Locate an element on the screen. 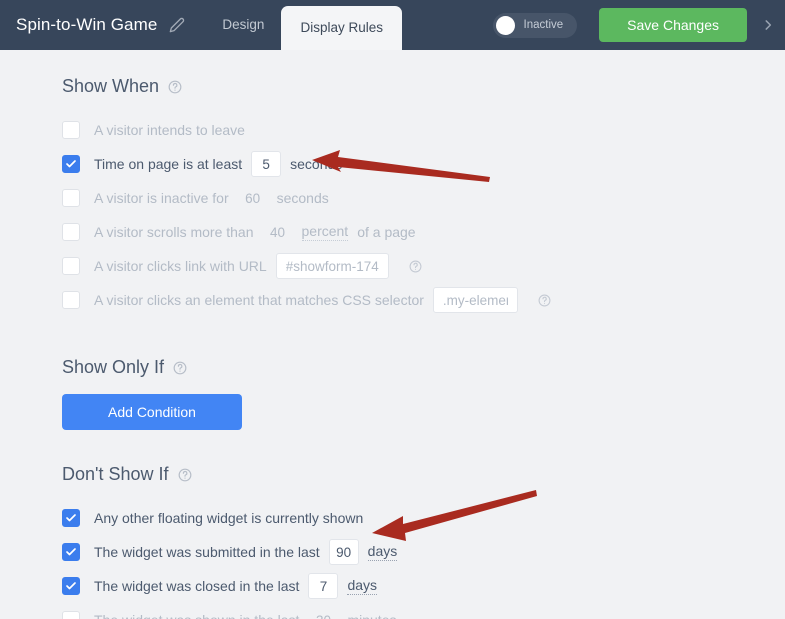 This screenshot has height=619, width=785. rule-label: A visitor clicks link with URL is located at coordinates (180, 266).